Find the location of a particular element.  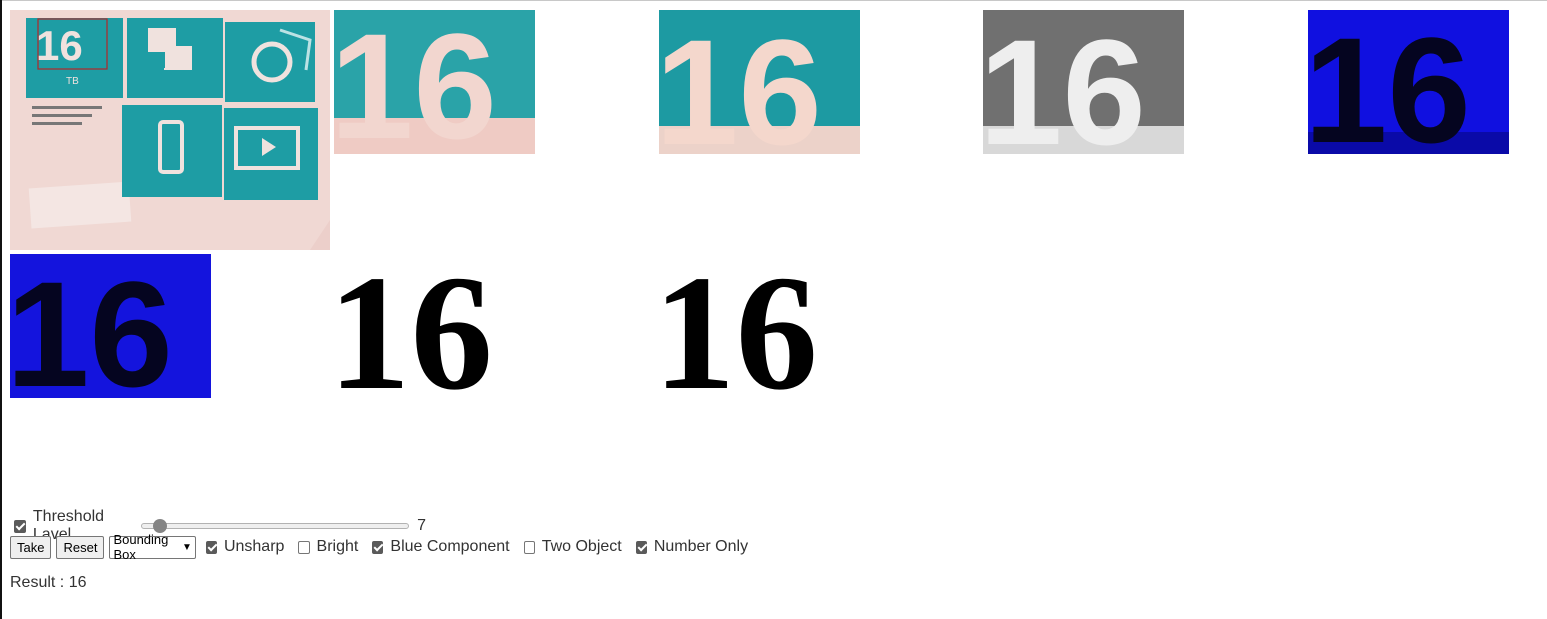

reset-button: Reset is located at coordinates (80, 547).